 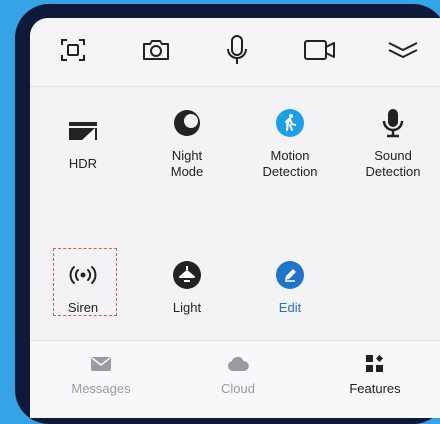 I want to click on light-label: Light, so click(x=187, y=307).